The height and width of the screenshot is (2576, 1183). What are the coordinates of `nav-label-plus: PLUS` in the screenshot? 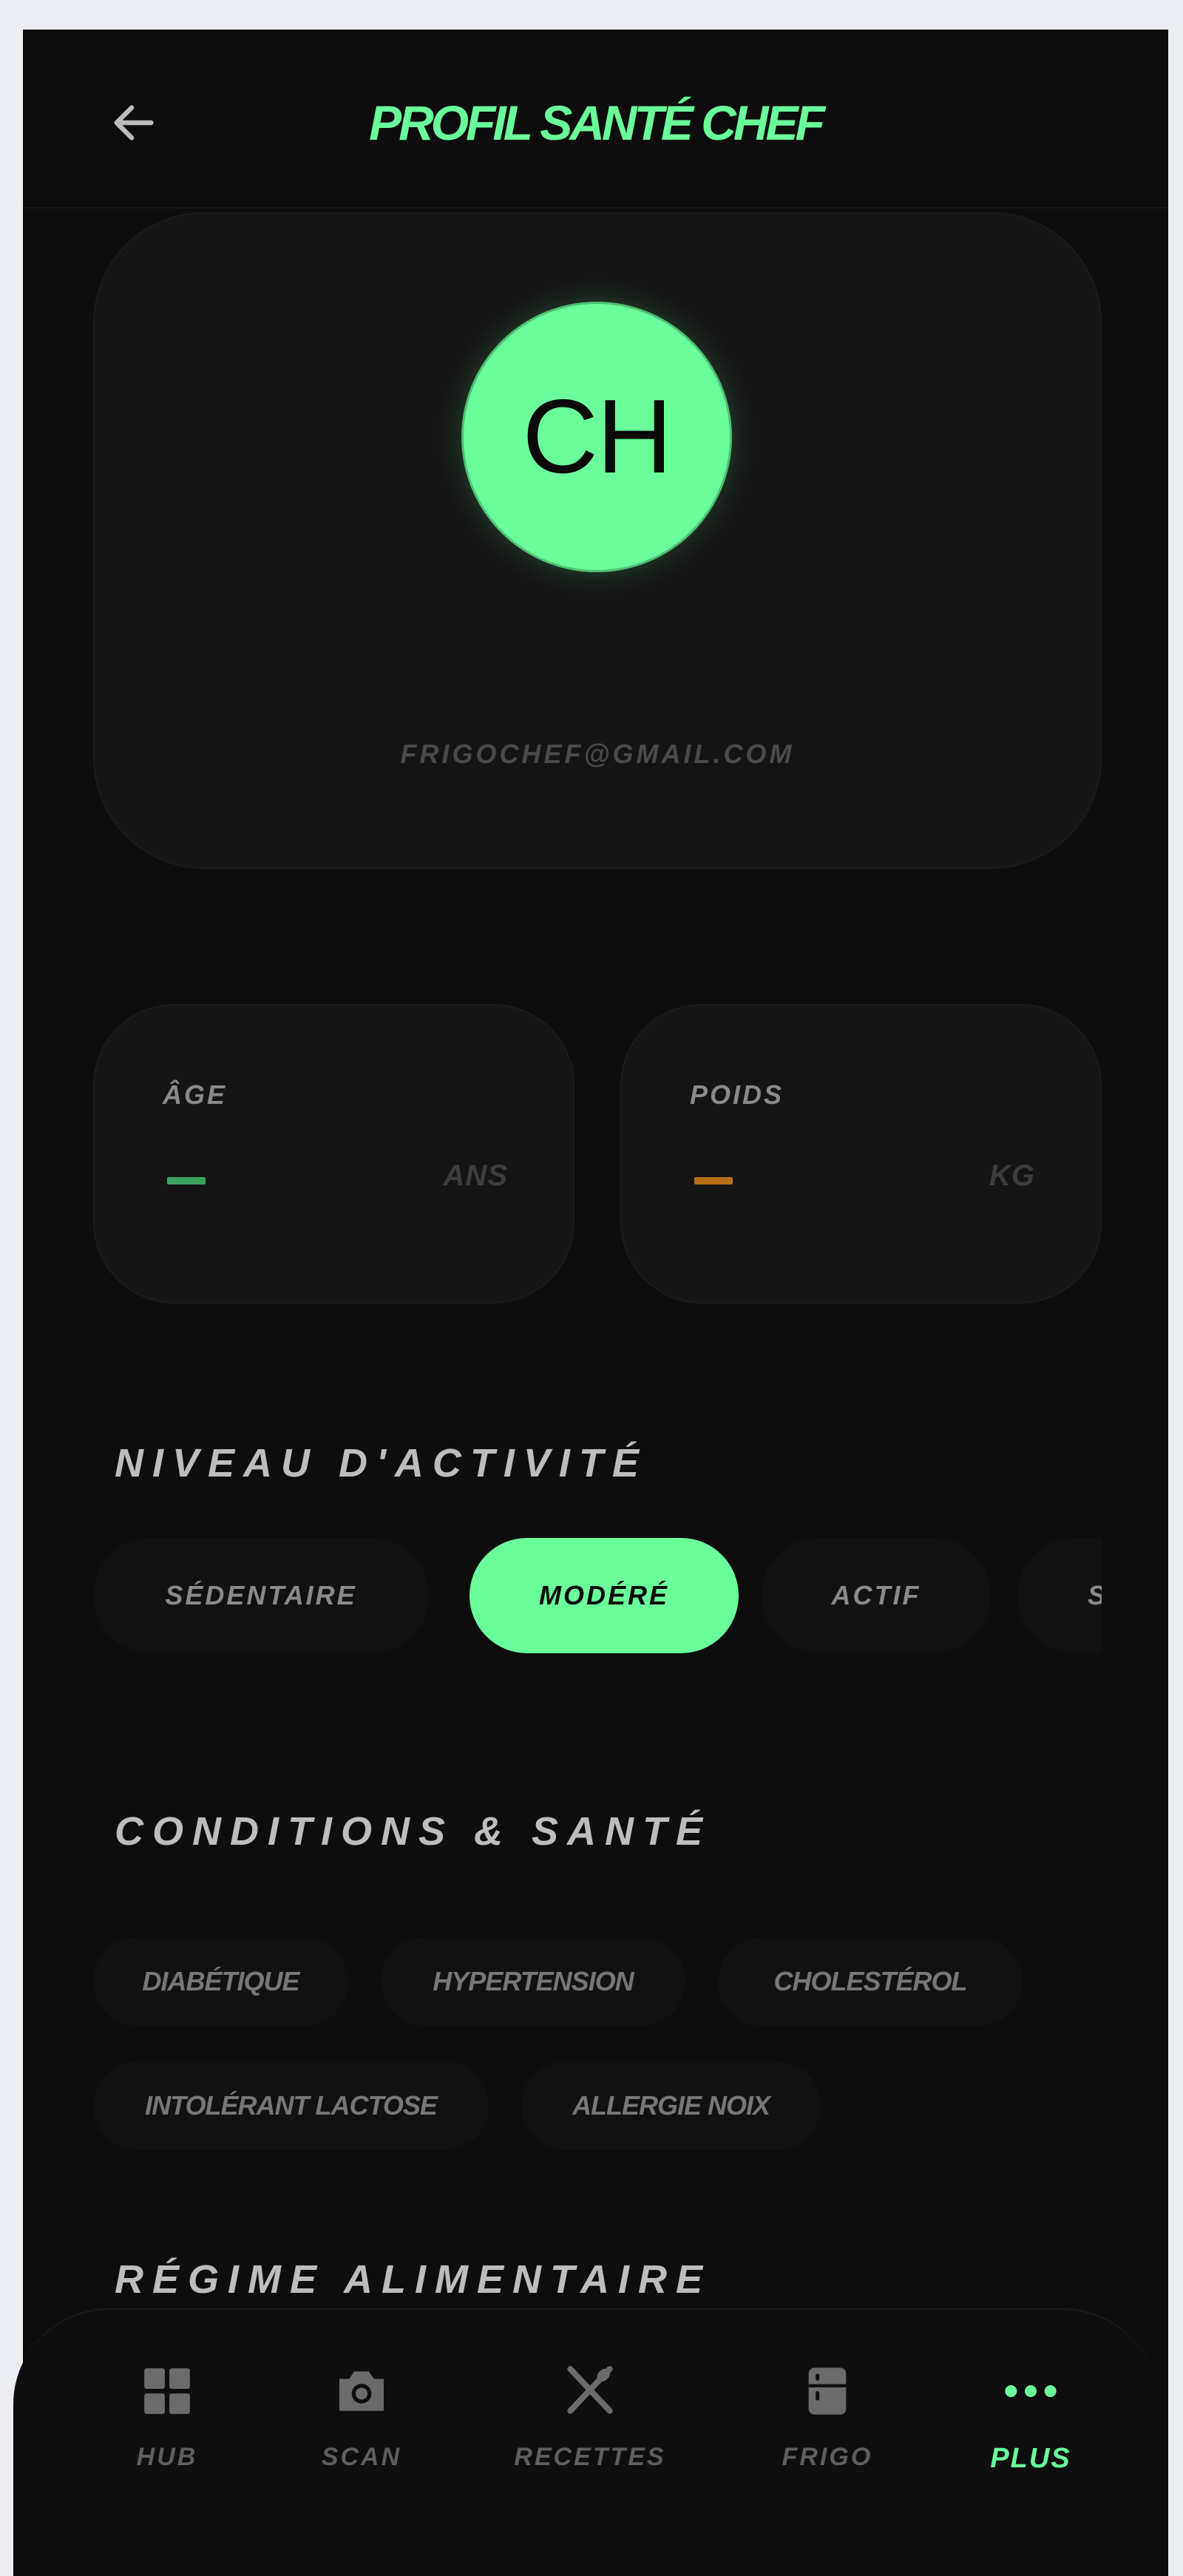 It's located at (1030, 2458).